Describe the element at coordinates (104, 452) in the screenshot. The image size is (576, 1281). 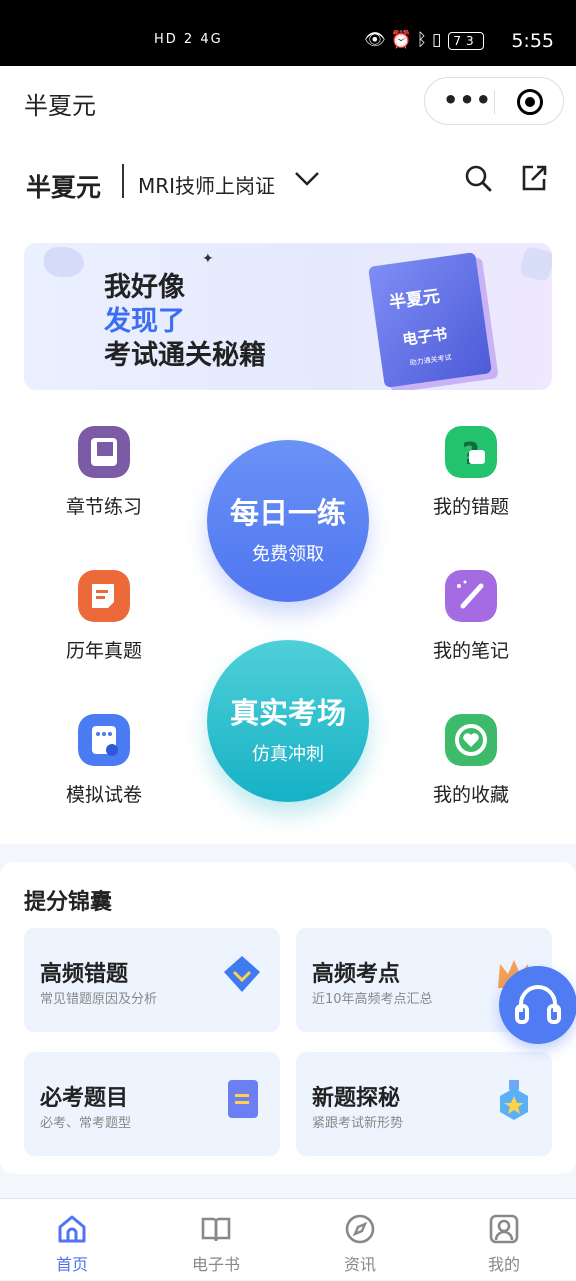
I see `chapter-icon` at that location.